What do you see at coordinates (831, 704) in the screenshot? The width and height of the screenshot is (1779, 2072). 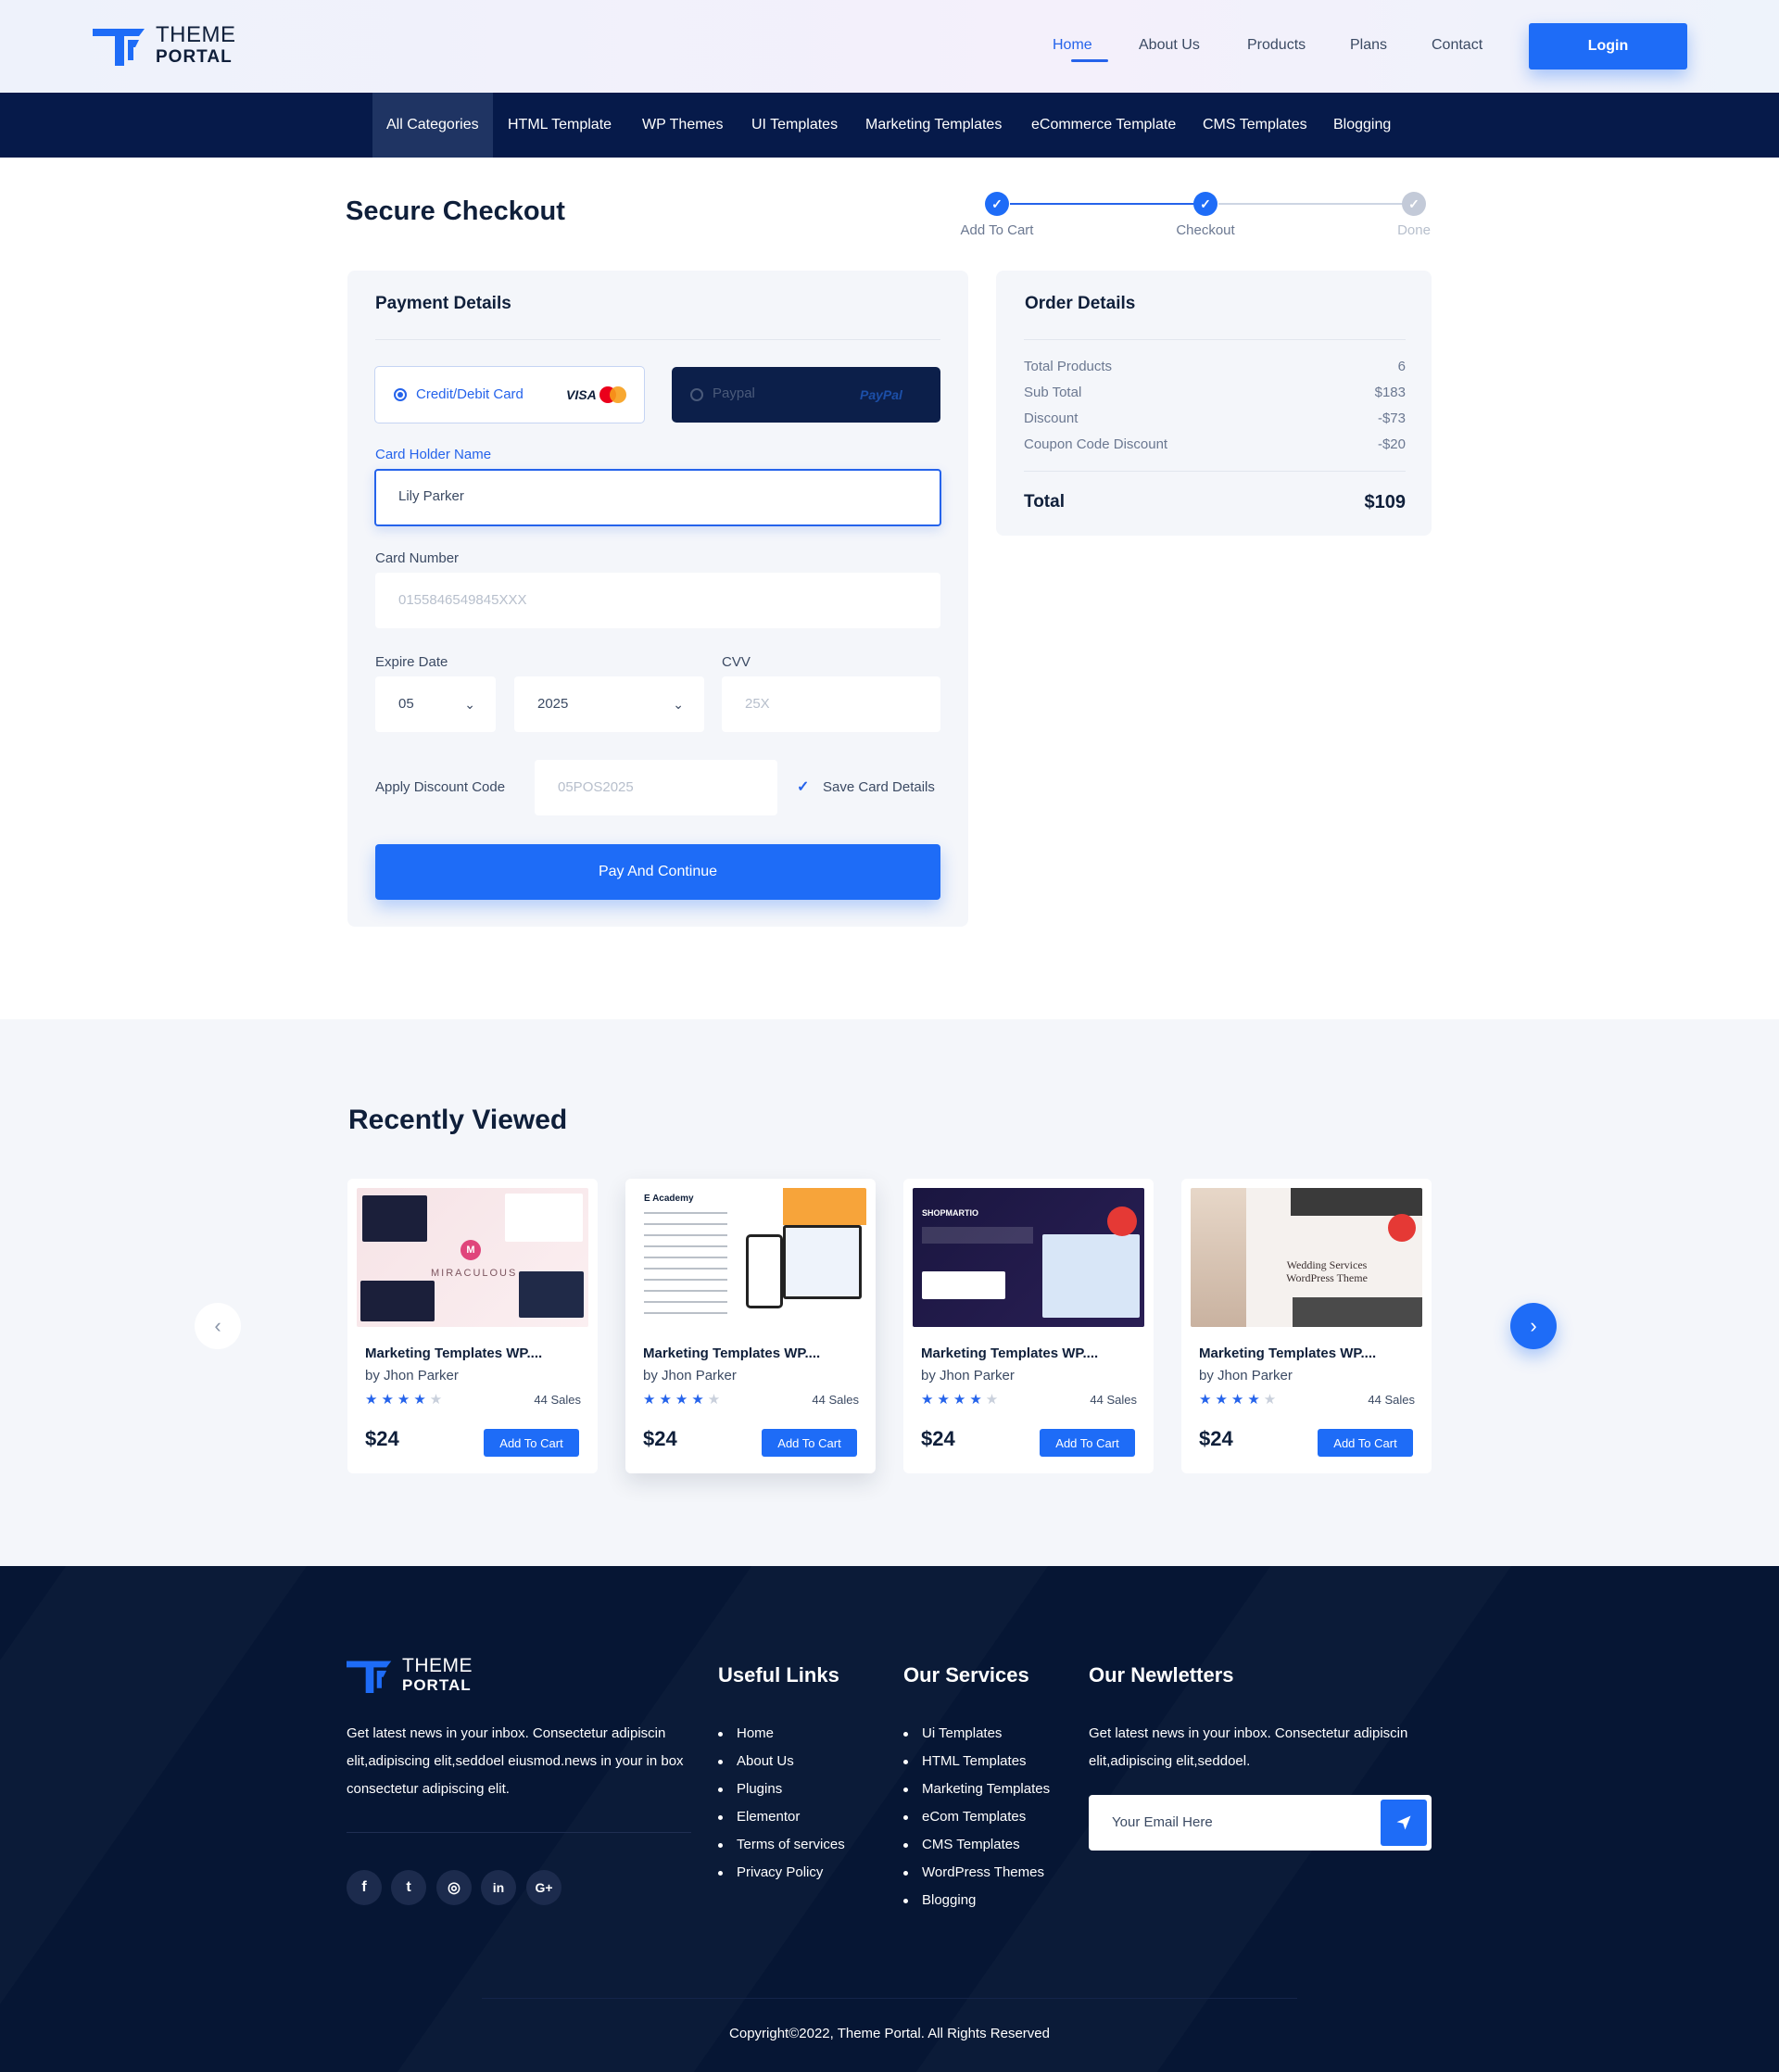 I see `cvv-input: 25X` at bounding box center [831, 704].